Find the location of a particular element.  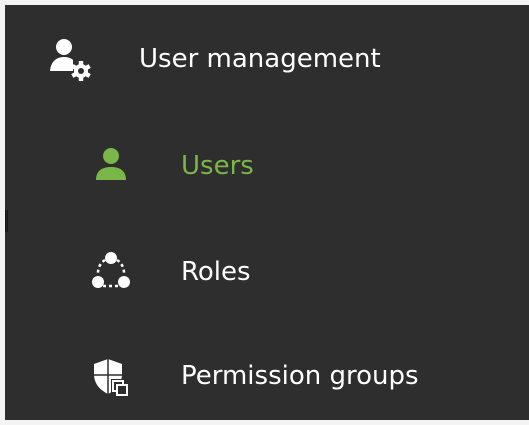

roles-icon is located at coordinates (111, 270).